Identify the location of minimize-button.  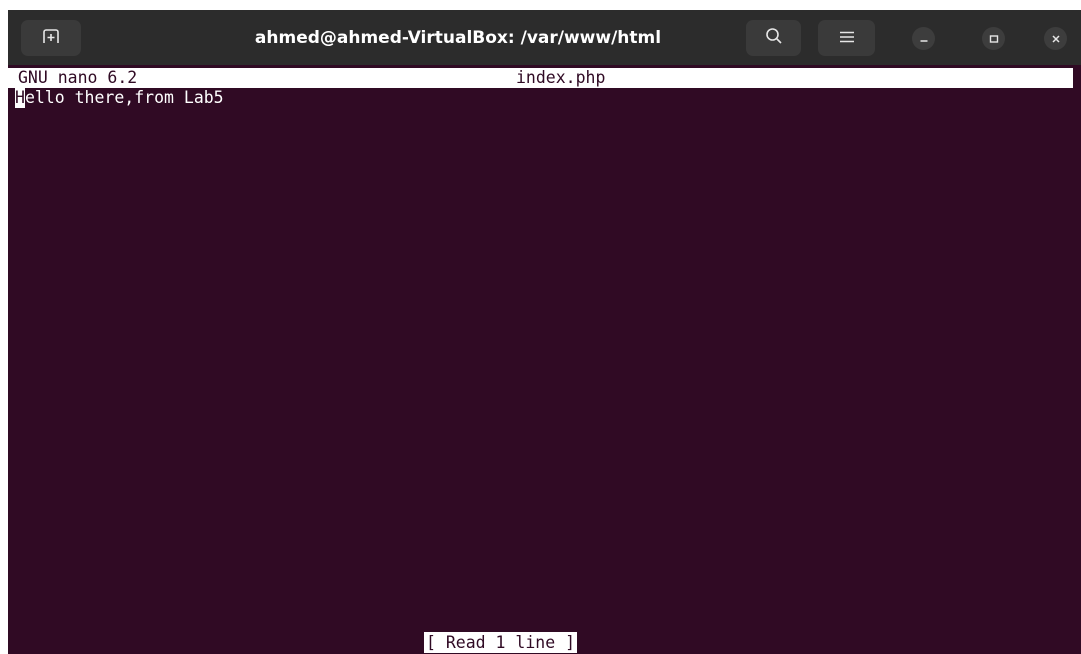
(923, 38).